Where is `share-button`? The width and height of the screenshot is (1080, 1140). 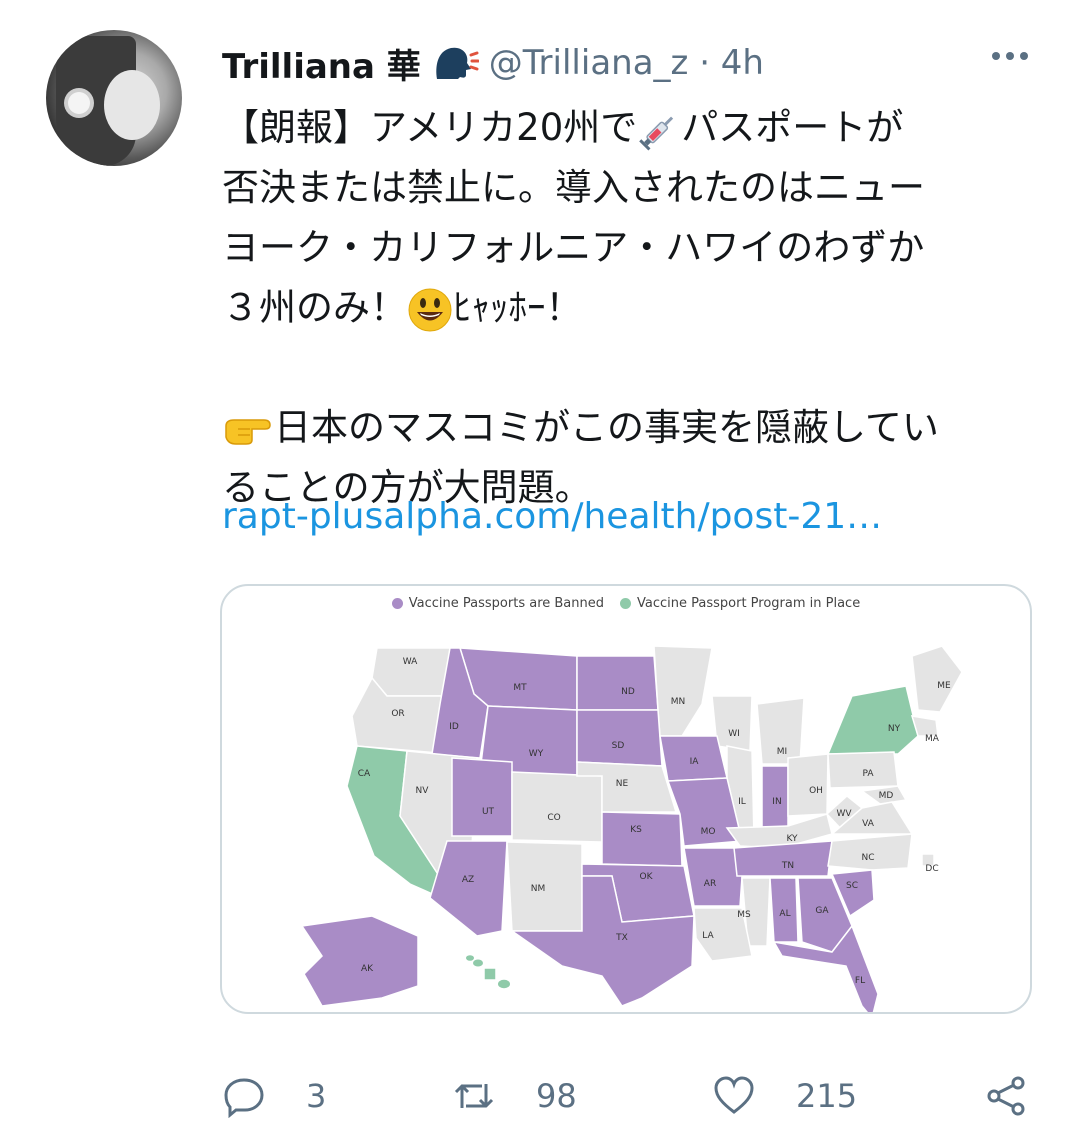
share-button is located at coordinates (1006, 1096).